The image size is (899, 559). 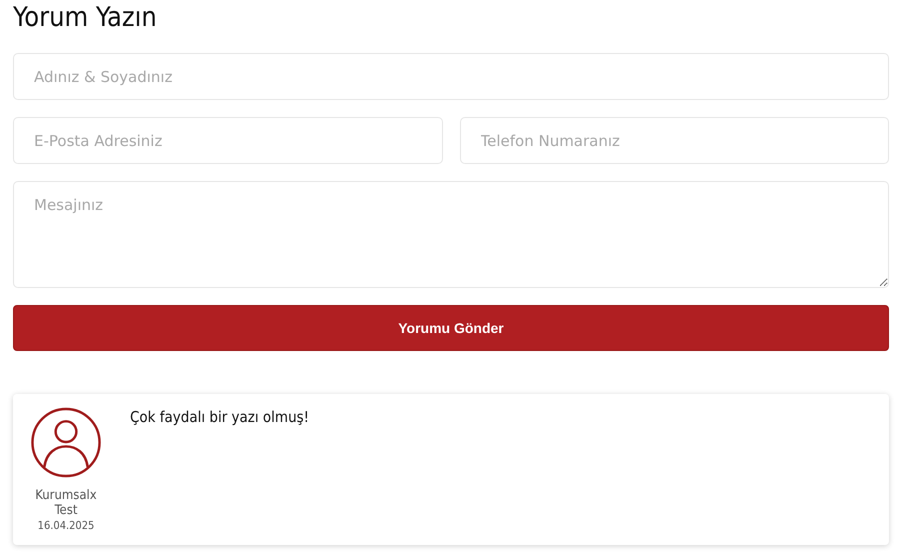 I want to click on comment-date: 16.04.2025, so click(x=66, y=525).